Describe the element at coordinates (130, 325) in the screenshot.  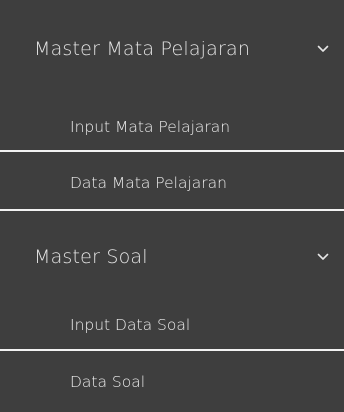
I see `menu-item-label: Input Data Soal` at that location.